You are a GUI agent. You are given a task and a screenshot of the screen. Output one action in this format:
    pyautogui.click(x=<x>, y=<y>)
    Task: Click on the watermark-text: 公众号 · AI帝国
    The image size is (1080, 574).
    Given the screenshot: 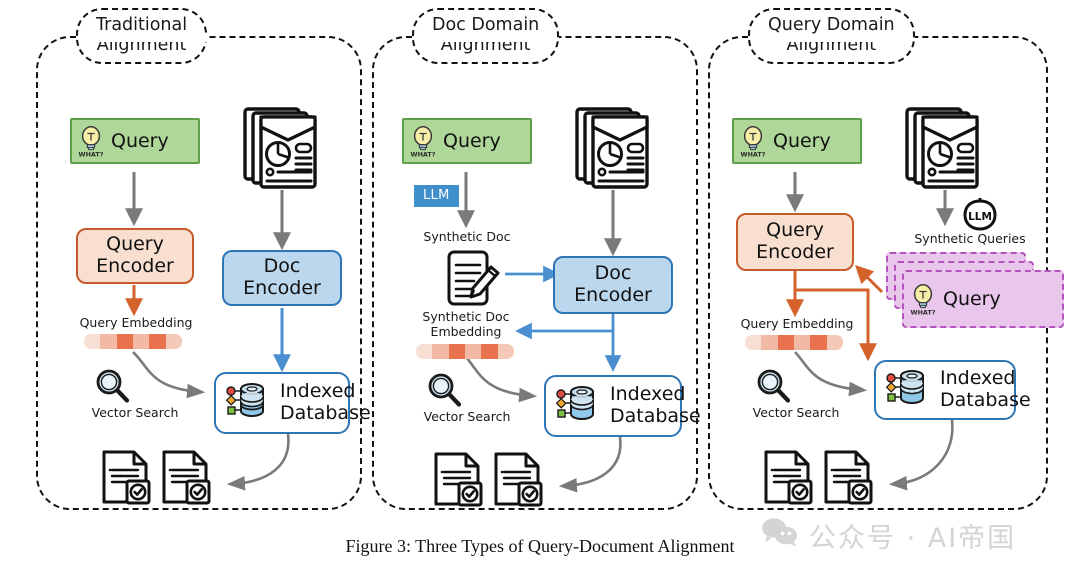 What is the action you would take?
    pyautogui.click(x=913, y=538)
    